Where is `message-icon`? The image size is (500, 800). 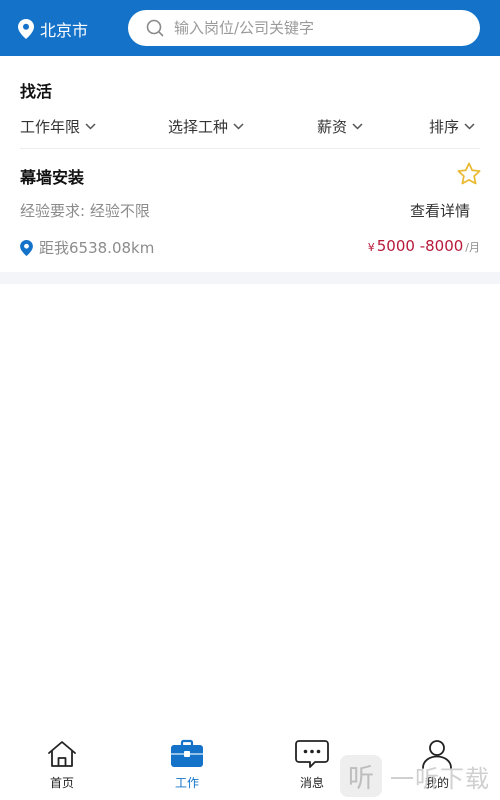 message-icon is located at coordinates (312, 754).